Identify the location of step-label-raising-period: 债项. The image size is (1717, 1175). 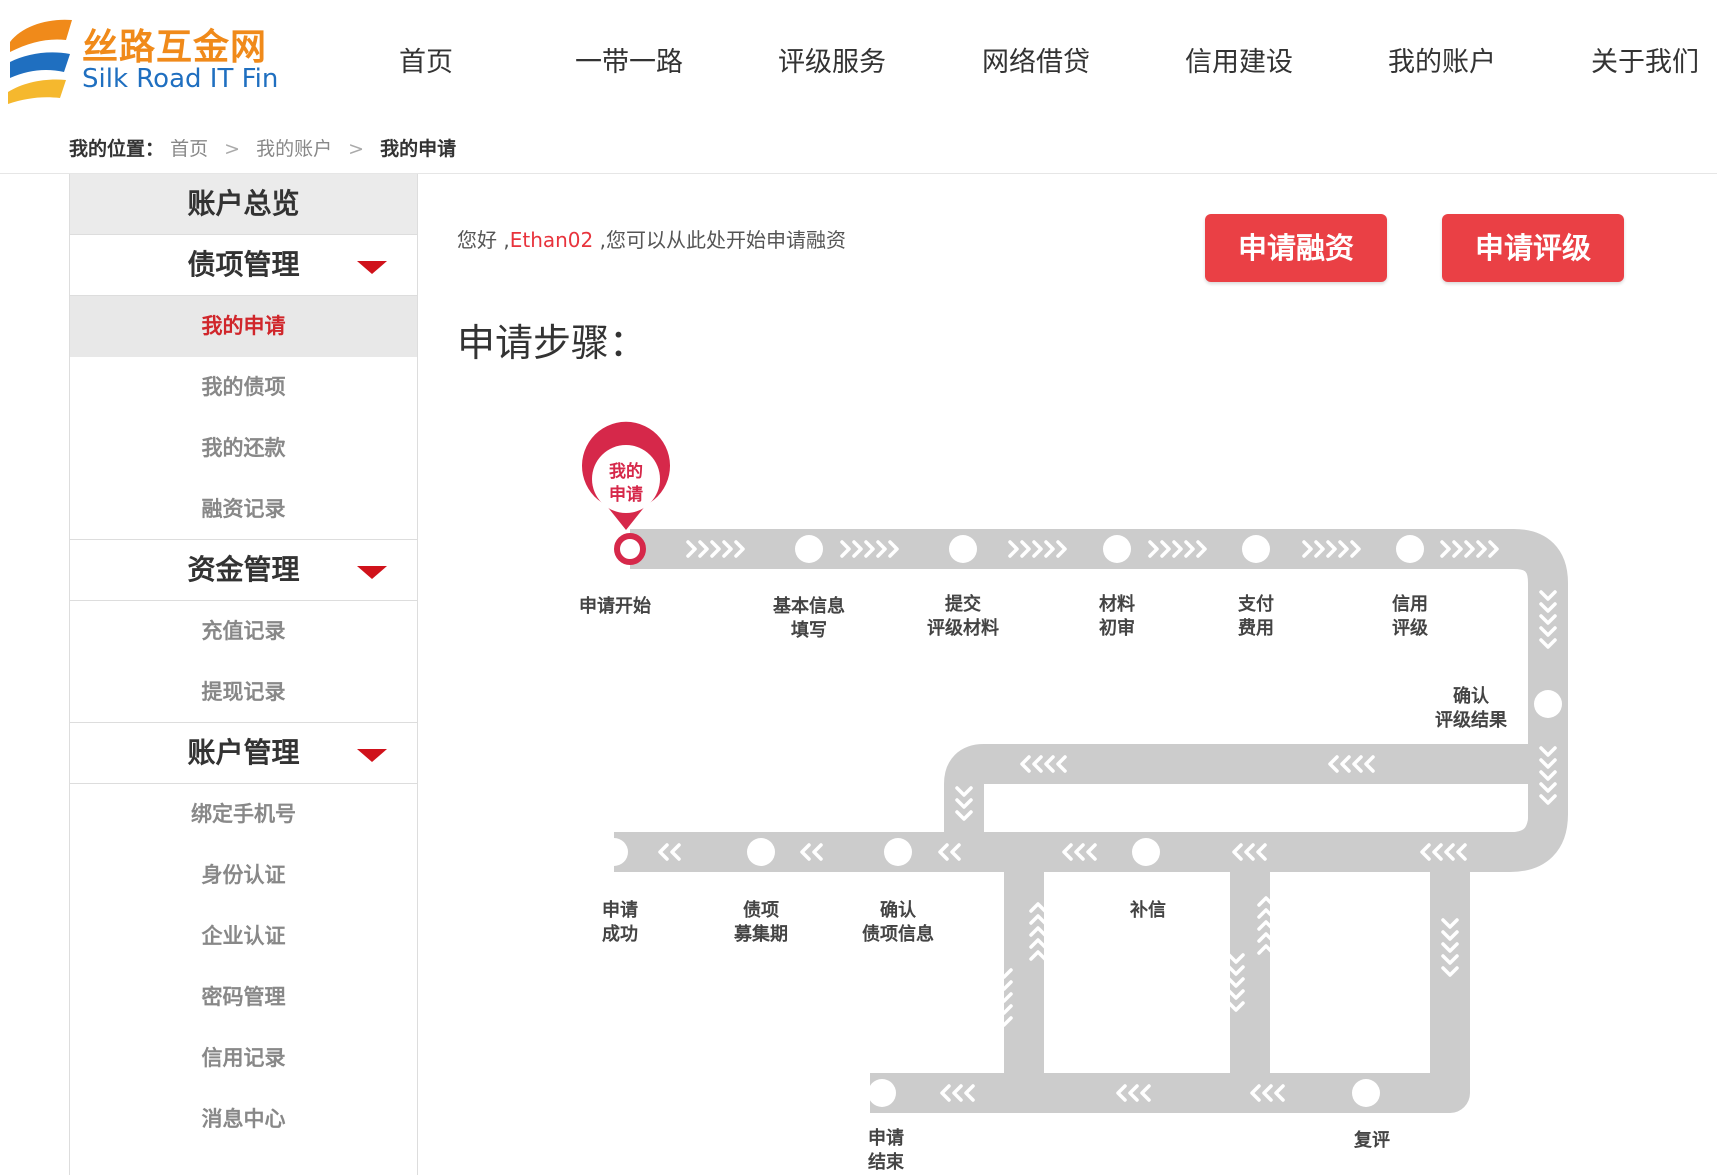
(761, 910).